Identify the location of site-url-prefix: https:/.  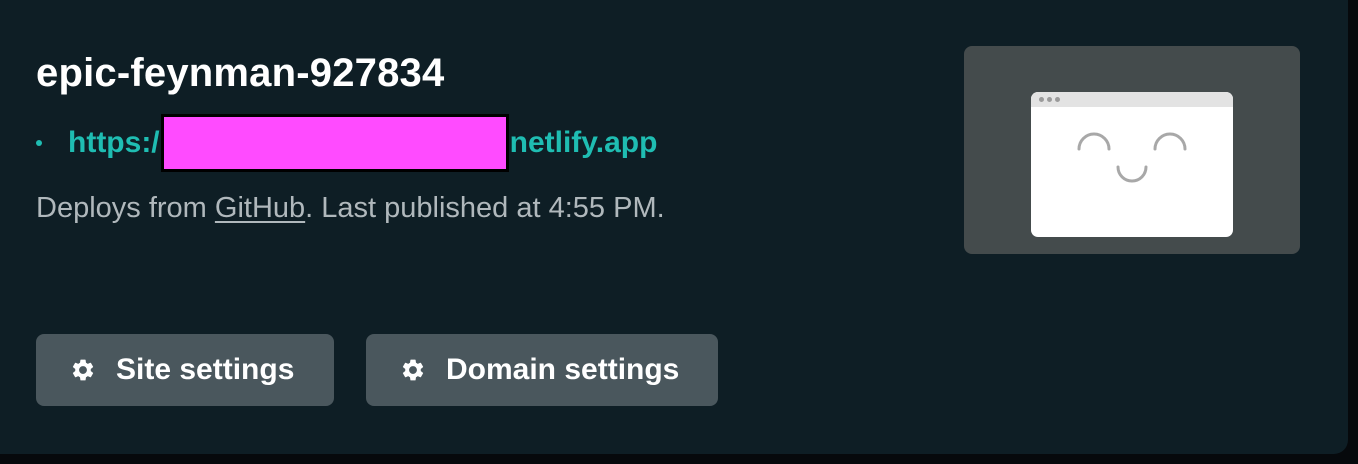
(114, 142).